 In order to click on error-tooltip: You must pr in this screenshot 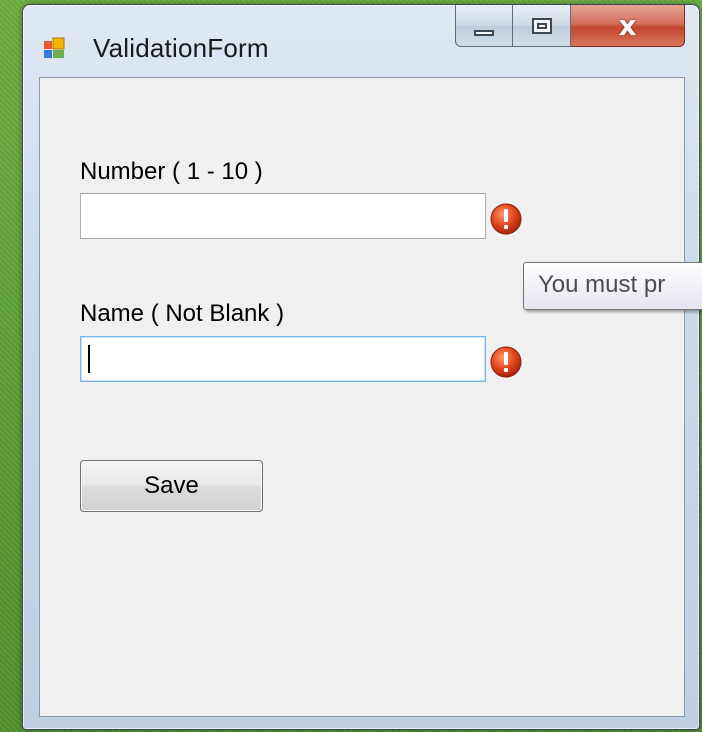, I will do `click(612, 286)`.